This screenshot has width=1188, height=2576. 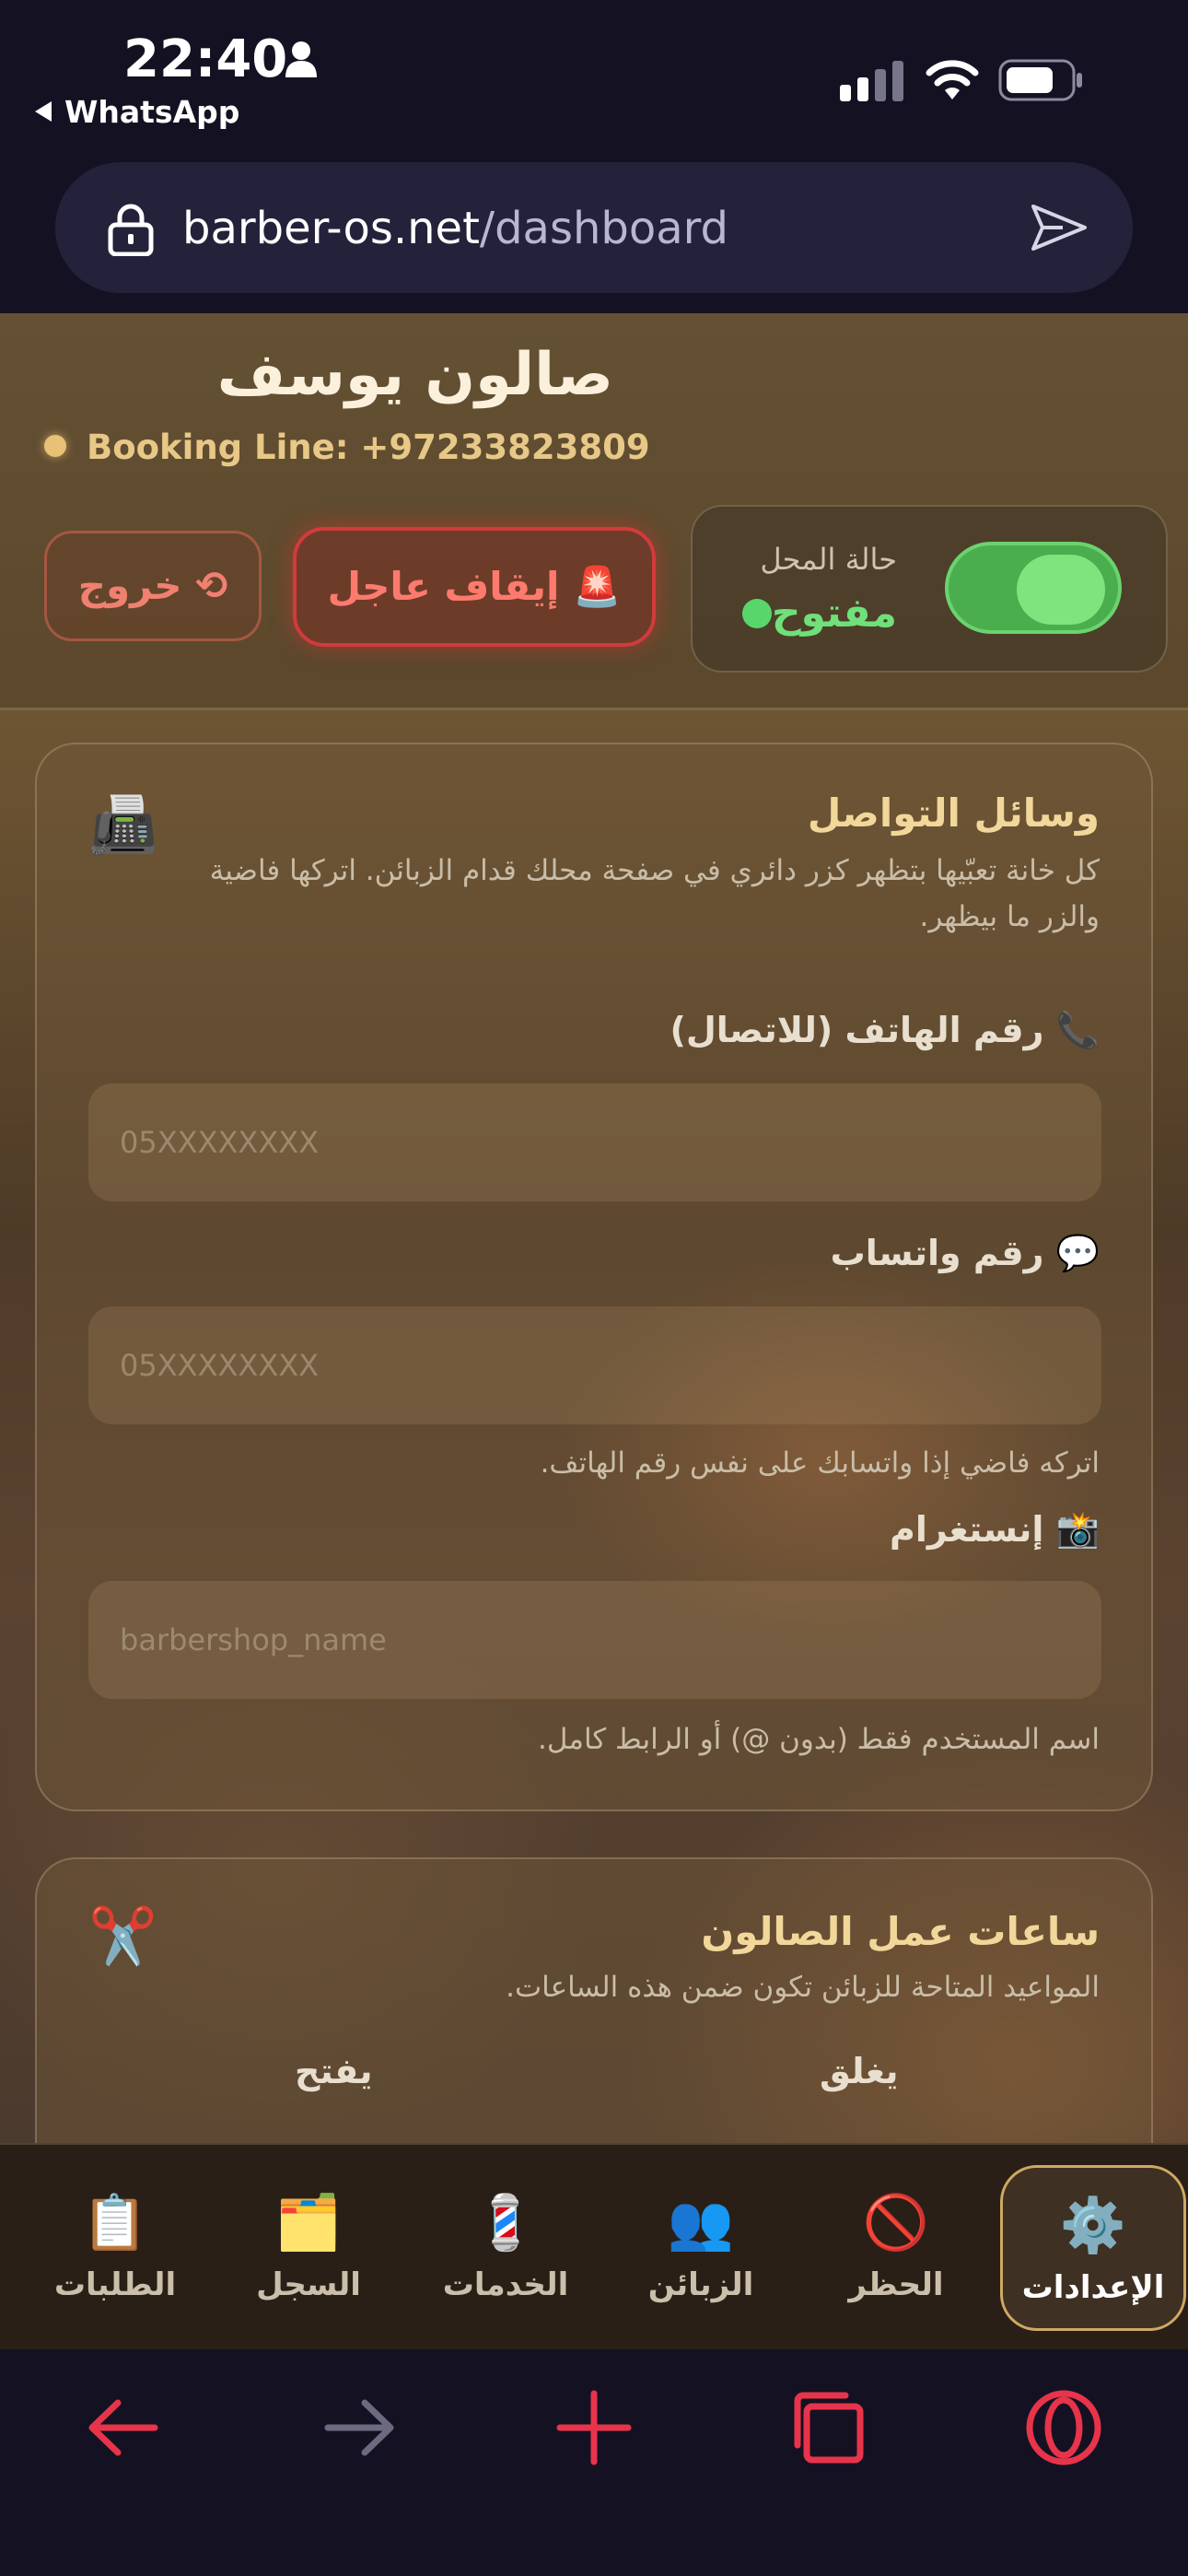 I want to click on url-text: barber-os.net/dashboard, so click(x=455, y=228).